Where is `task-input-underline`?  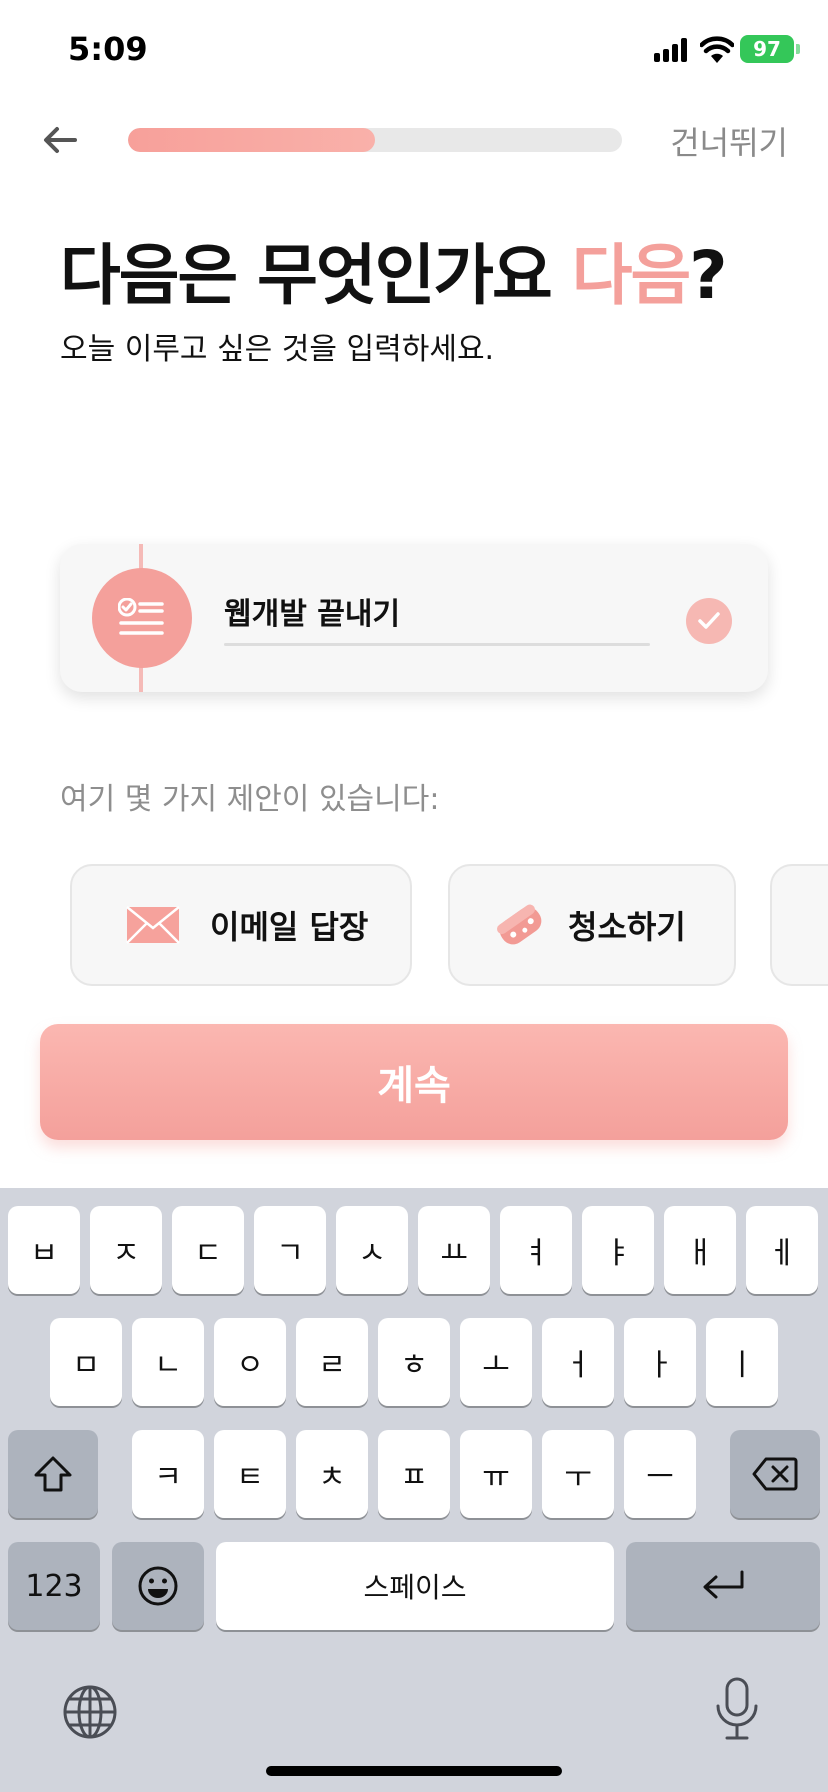 task-input-underline is located at coordinates (437, 644).